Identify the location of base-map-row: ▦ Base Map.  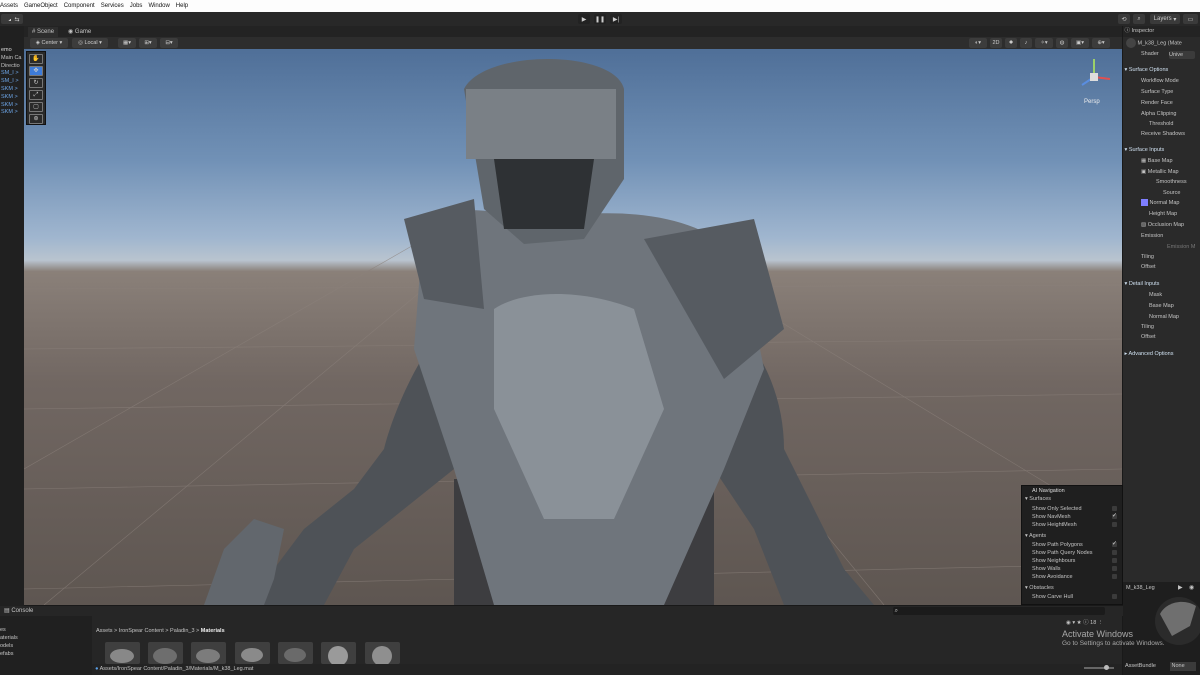
(1170, 161).